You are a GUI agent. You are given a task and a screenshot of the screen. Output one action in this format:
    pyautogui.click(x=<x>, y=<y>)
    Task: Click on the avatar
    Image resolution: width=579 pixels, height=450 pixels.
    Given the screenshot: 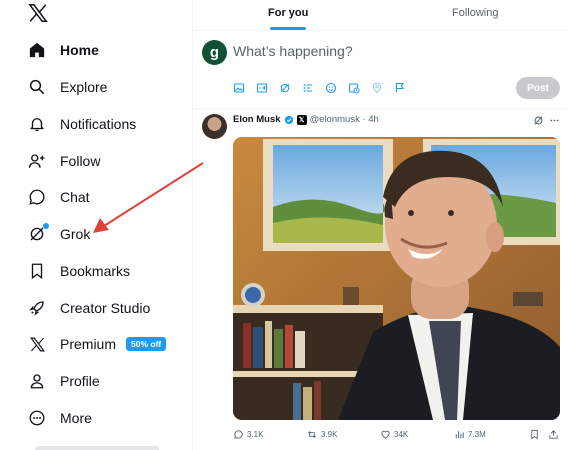 What is the action you would take?
    pyautogui.click(x=214, y=126)
    